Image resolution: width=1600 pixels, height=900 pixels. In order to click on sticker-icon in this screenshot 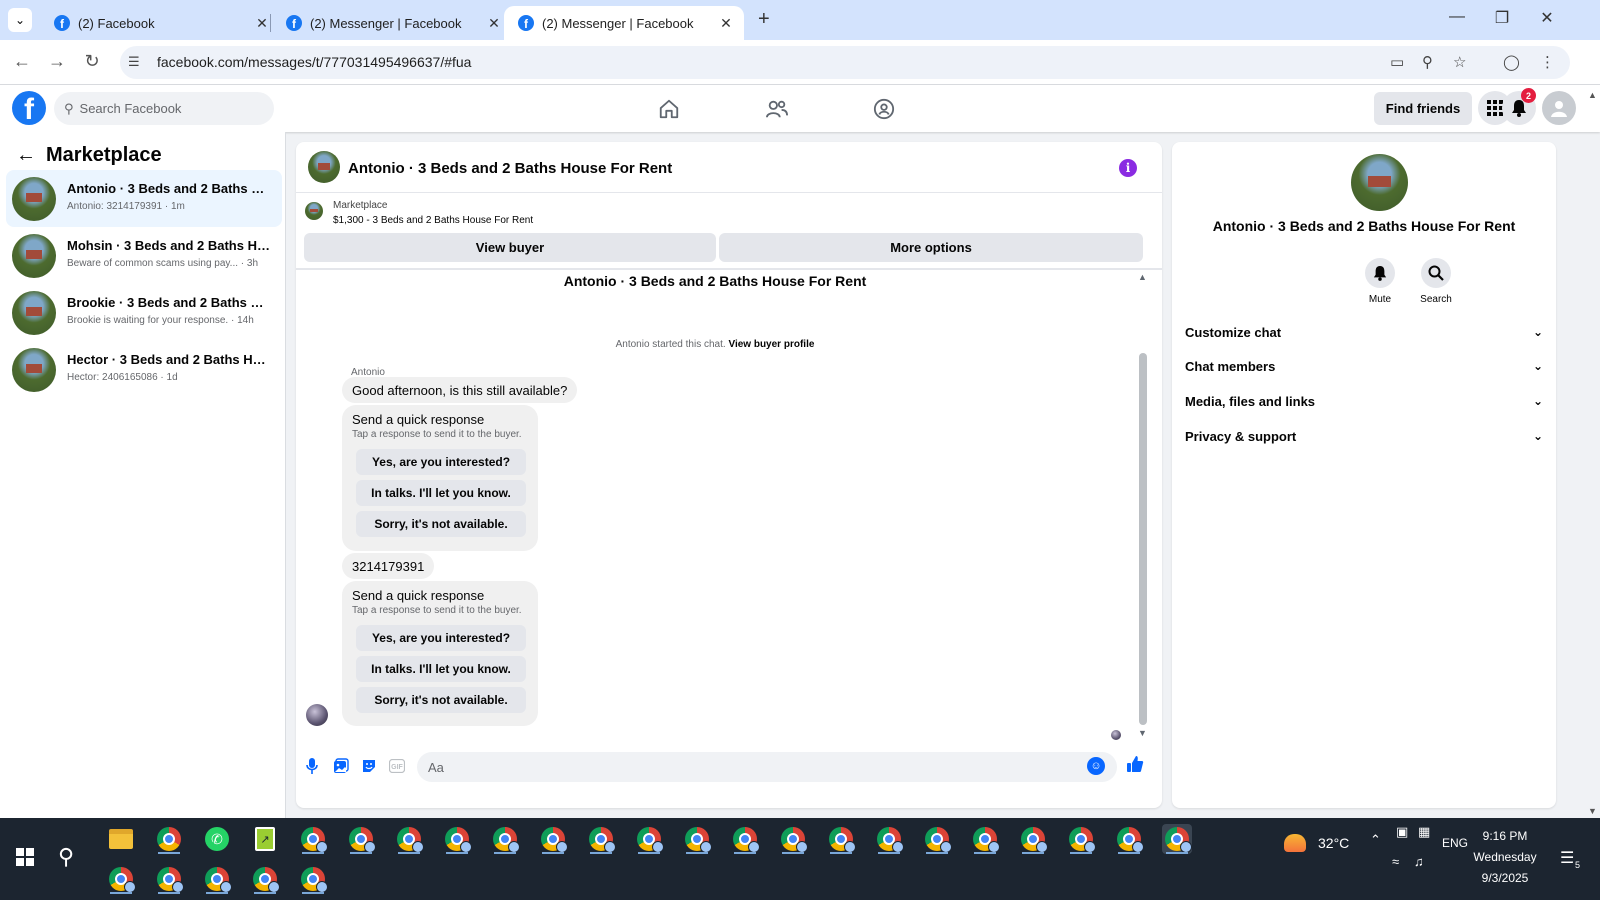, I will do `click(369, 766)`.